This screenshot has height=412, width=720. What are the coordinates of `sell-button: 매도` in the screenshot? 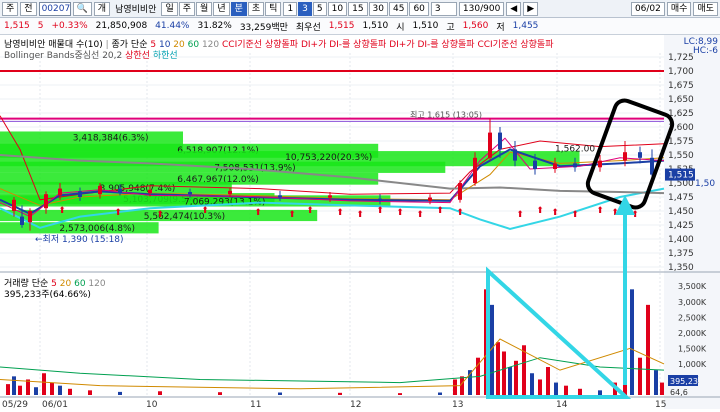 It's located at (705, 8).